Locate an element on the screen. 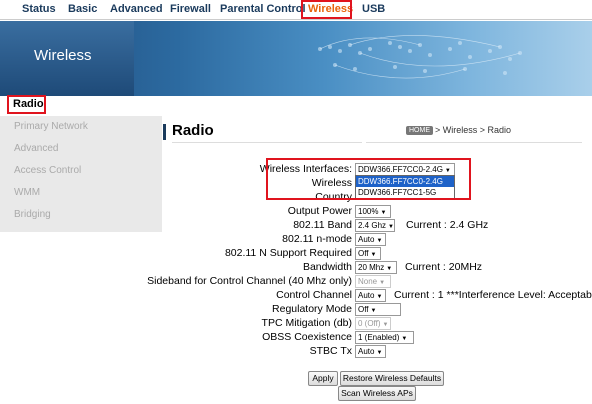 This screenshot has width=592, height=404. bandwidth-current: Current : 20MHz is located at coordinates (444, 267).